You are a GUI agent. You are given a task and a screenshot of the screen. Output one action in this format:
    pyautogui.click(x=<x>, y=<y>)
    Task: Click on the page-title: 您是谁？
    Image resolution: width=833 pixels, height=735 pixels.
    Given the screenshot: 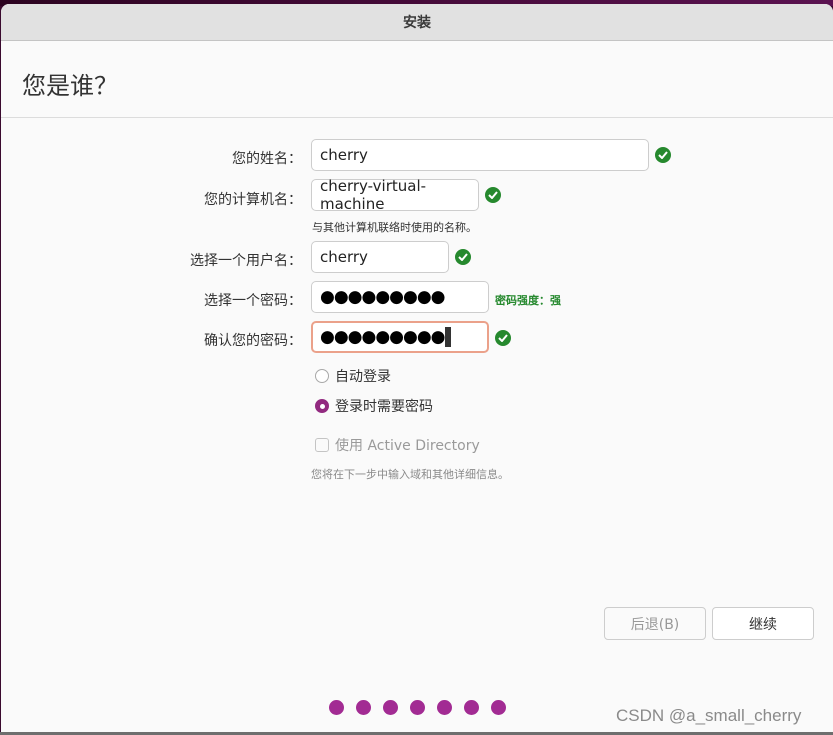 What is the action you would take?
    pyautogui.click(x=70, y=86)
    